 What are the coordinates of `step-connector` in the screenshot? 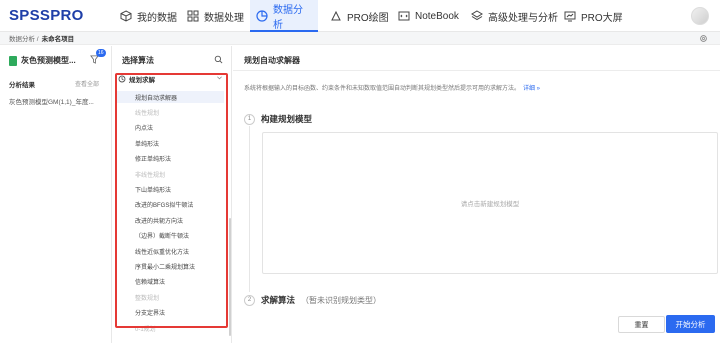 It's located at (249, 209).